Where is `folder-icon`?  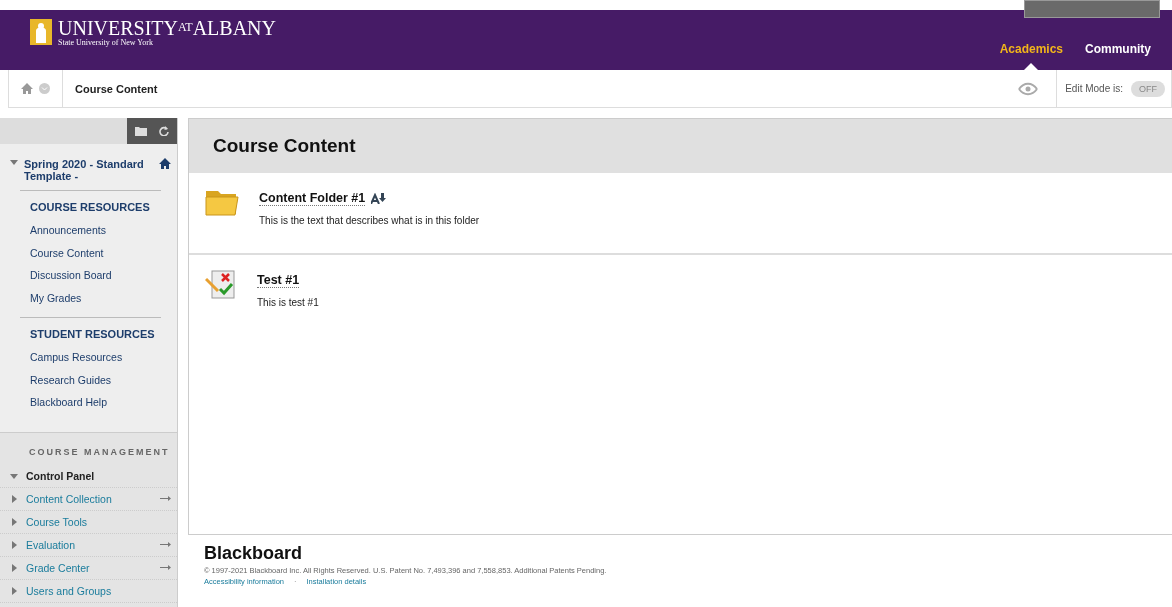 folder-icon is located at coordinates (141, 131).